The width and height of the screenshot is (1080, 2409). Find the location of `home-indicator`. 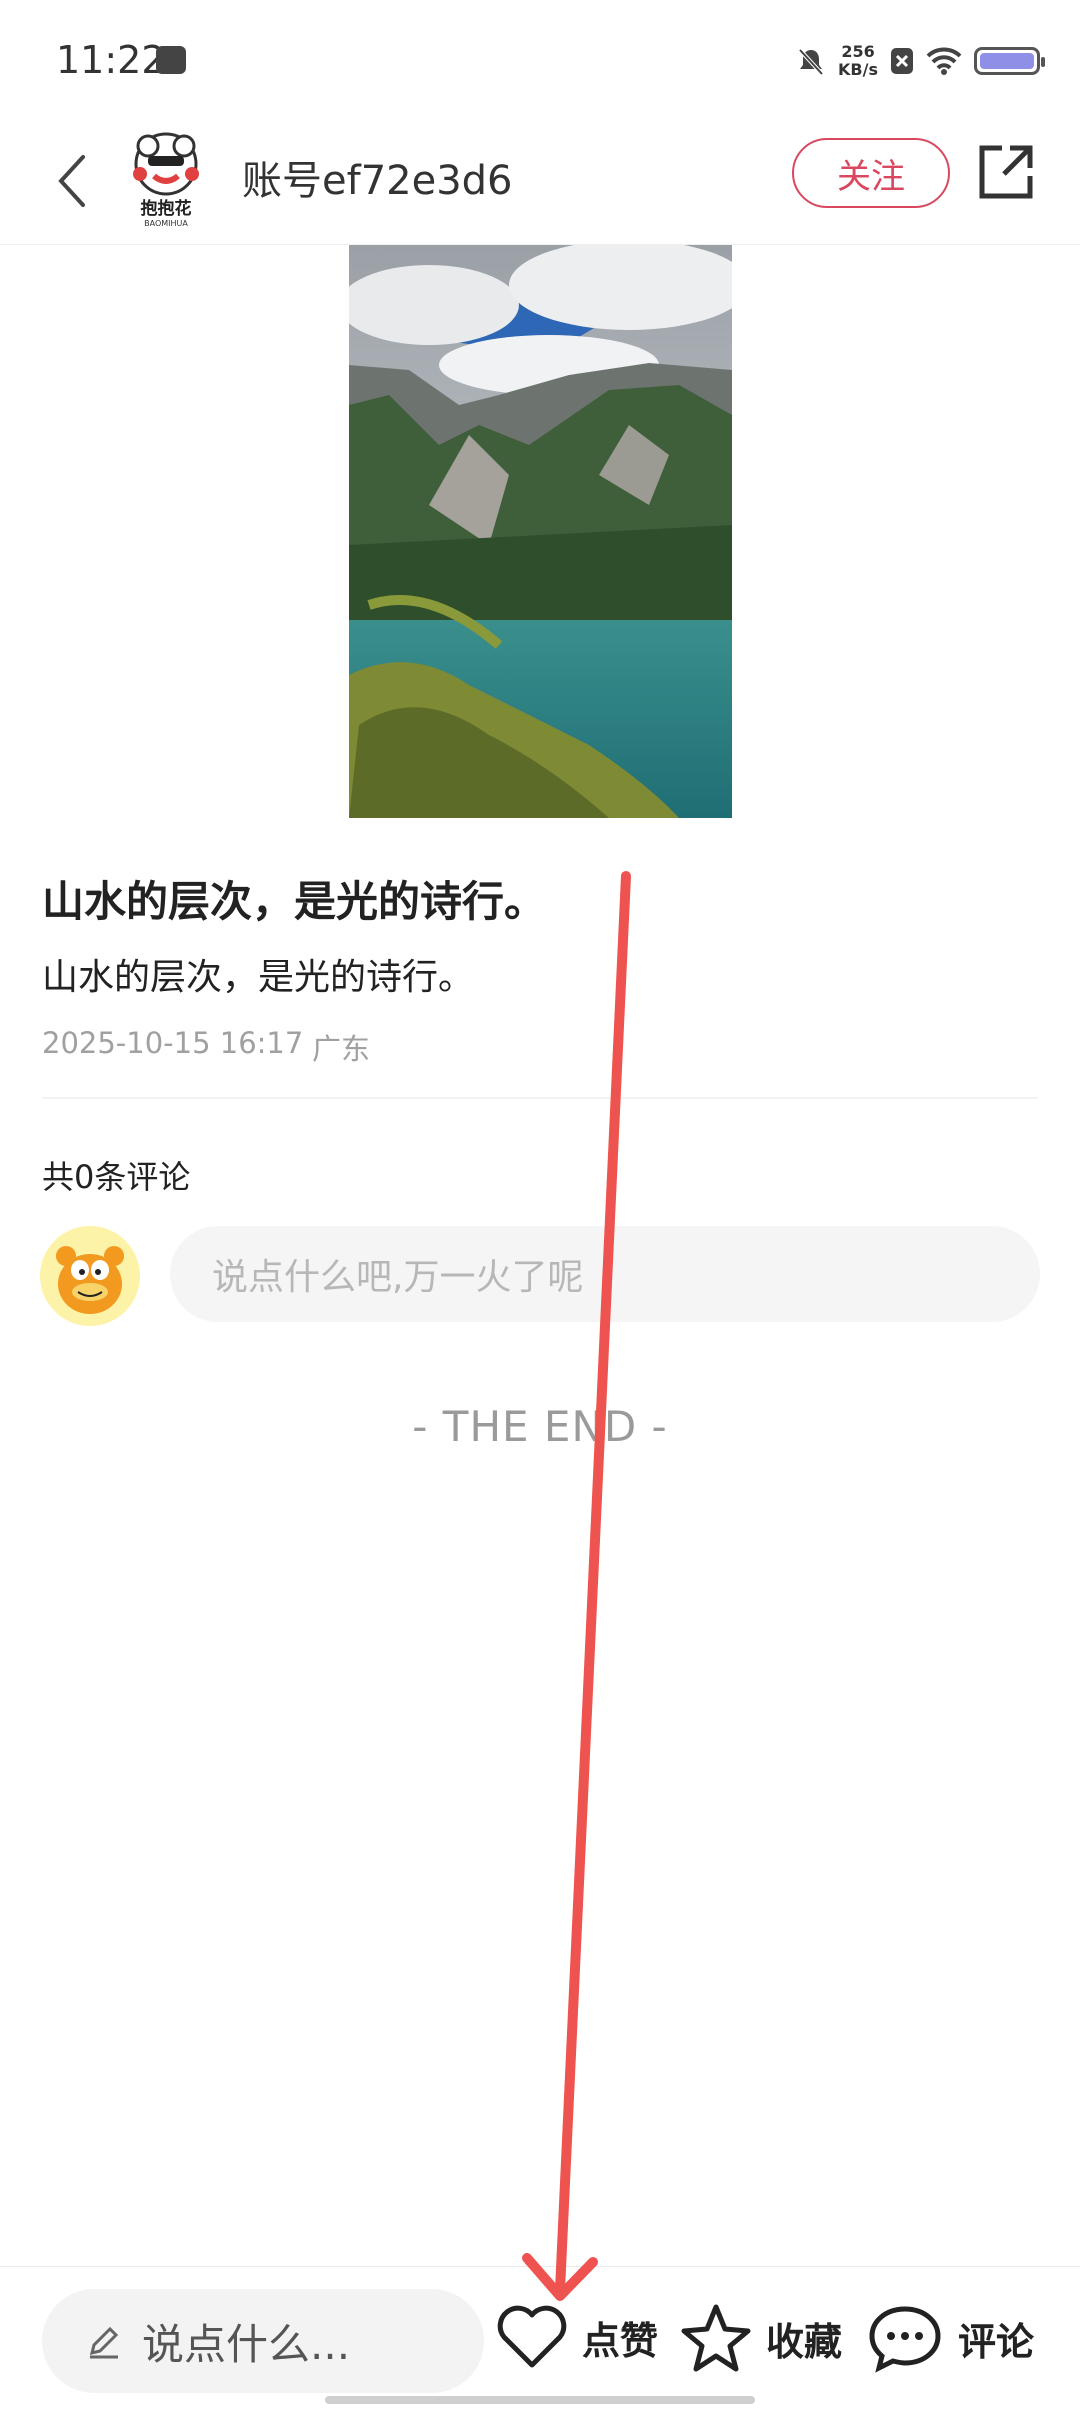

home-indicator is located at coordinates (540, 2400).